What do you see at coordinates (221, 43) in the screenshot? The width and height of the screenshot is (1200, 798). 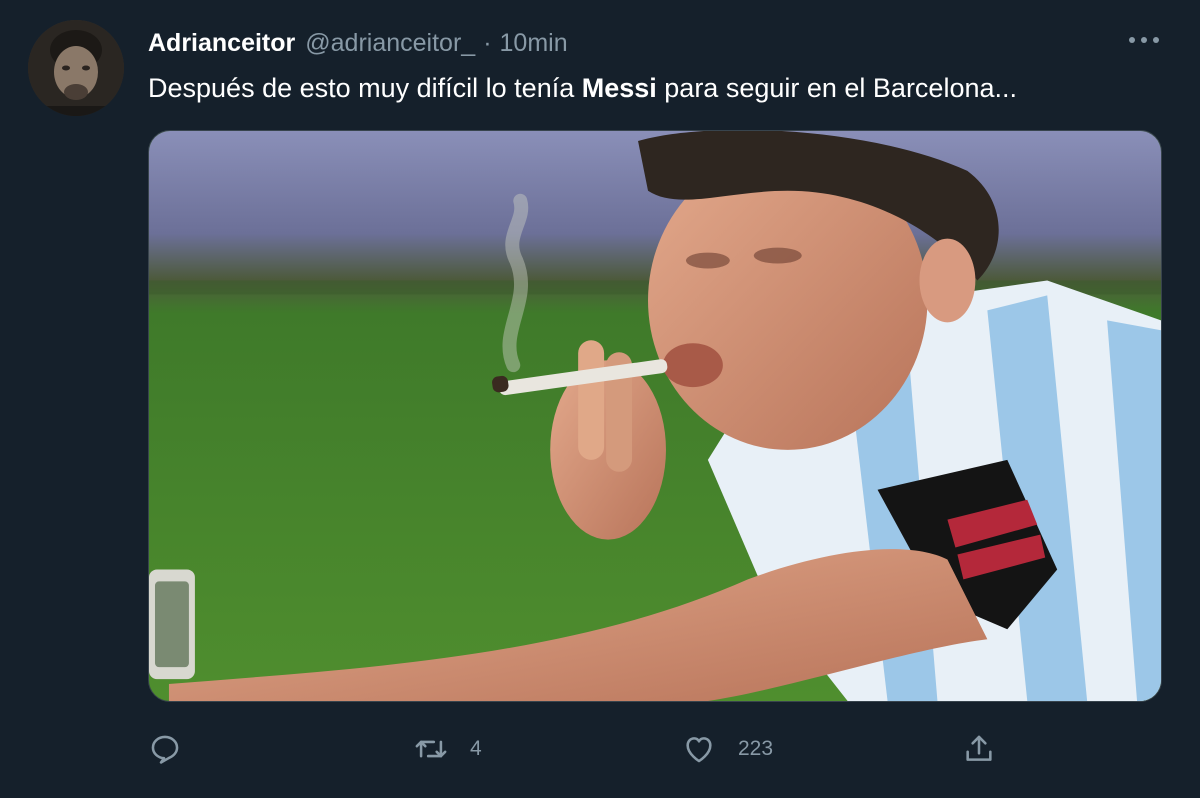 I see `author-display-name: Adrianceitor` at bounding box center [221, 43].